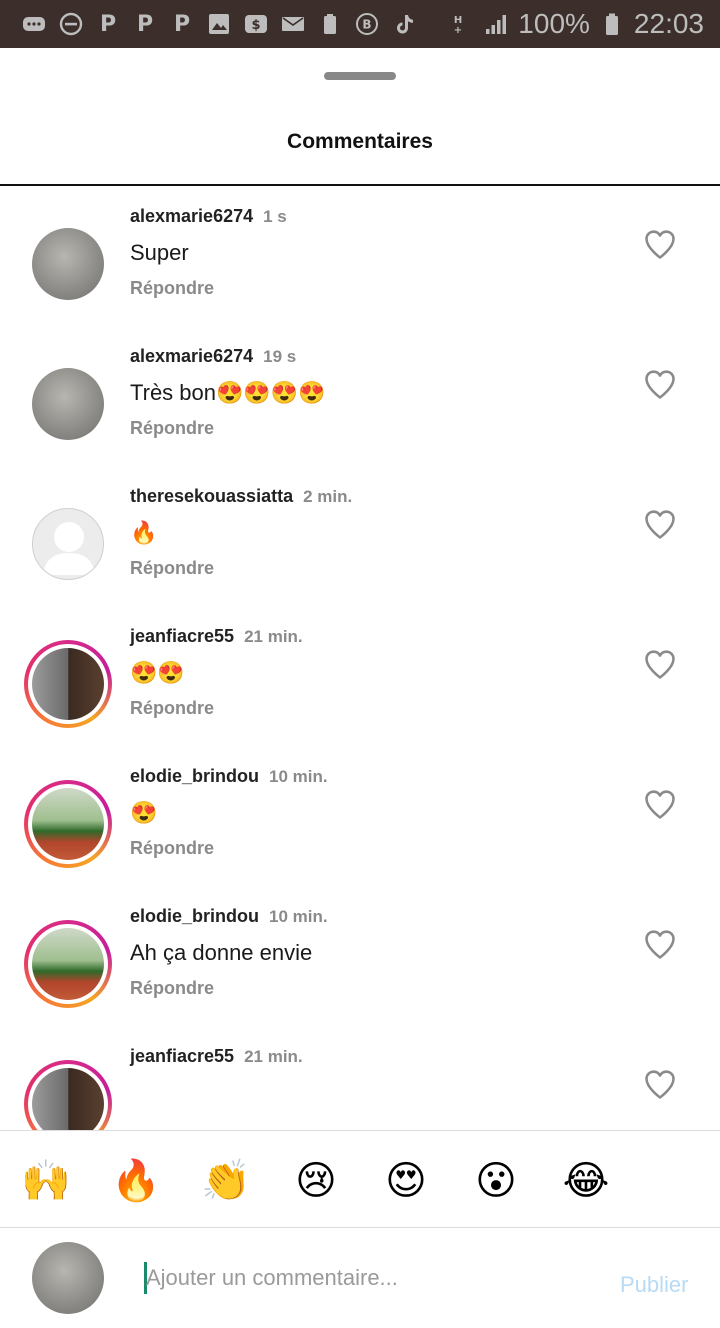 This screenshot has width=720, height=1328. I want to click on reaction-emoji-button: 👏, so click(226, 1181).